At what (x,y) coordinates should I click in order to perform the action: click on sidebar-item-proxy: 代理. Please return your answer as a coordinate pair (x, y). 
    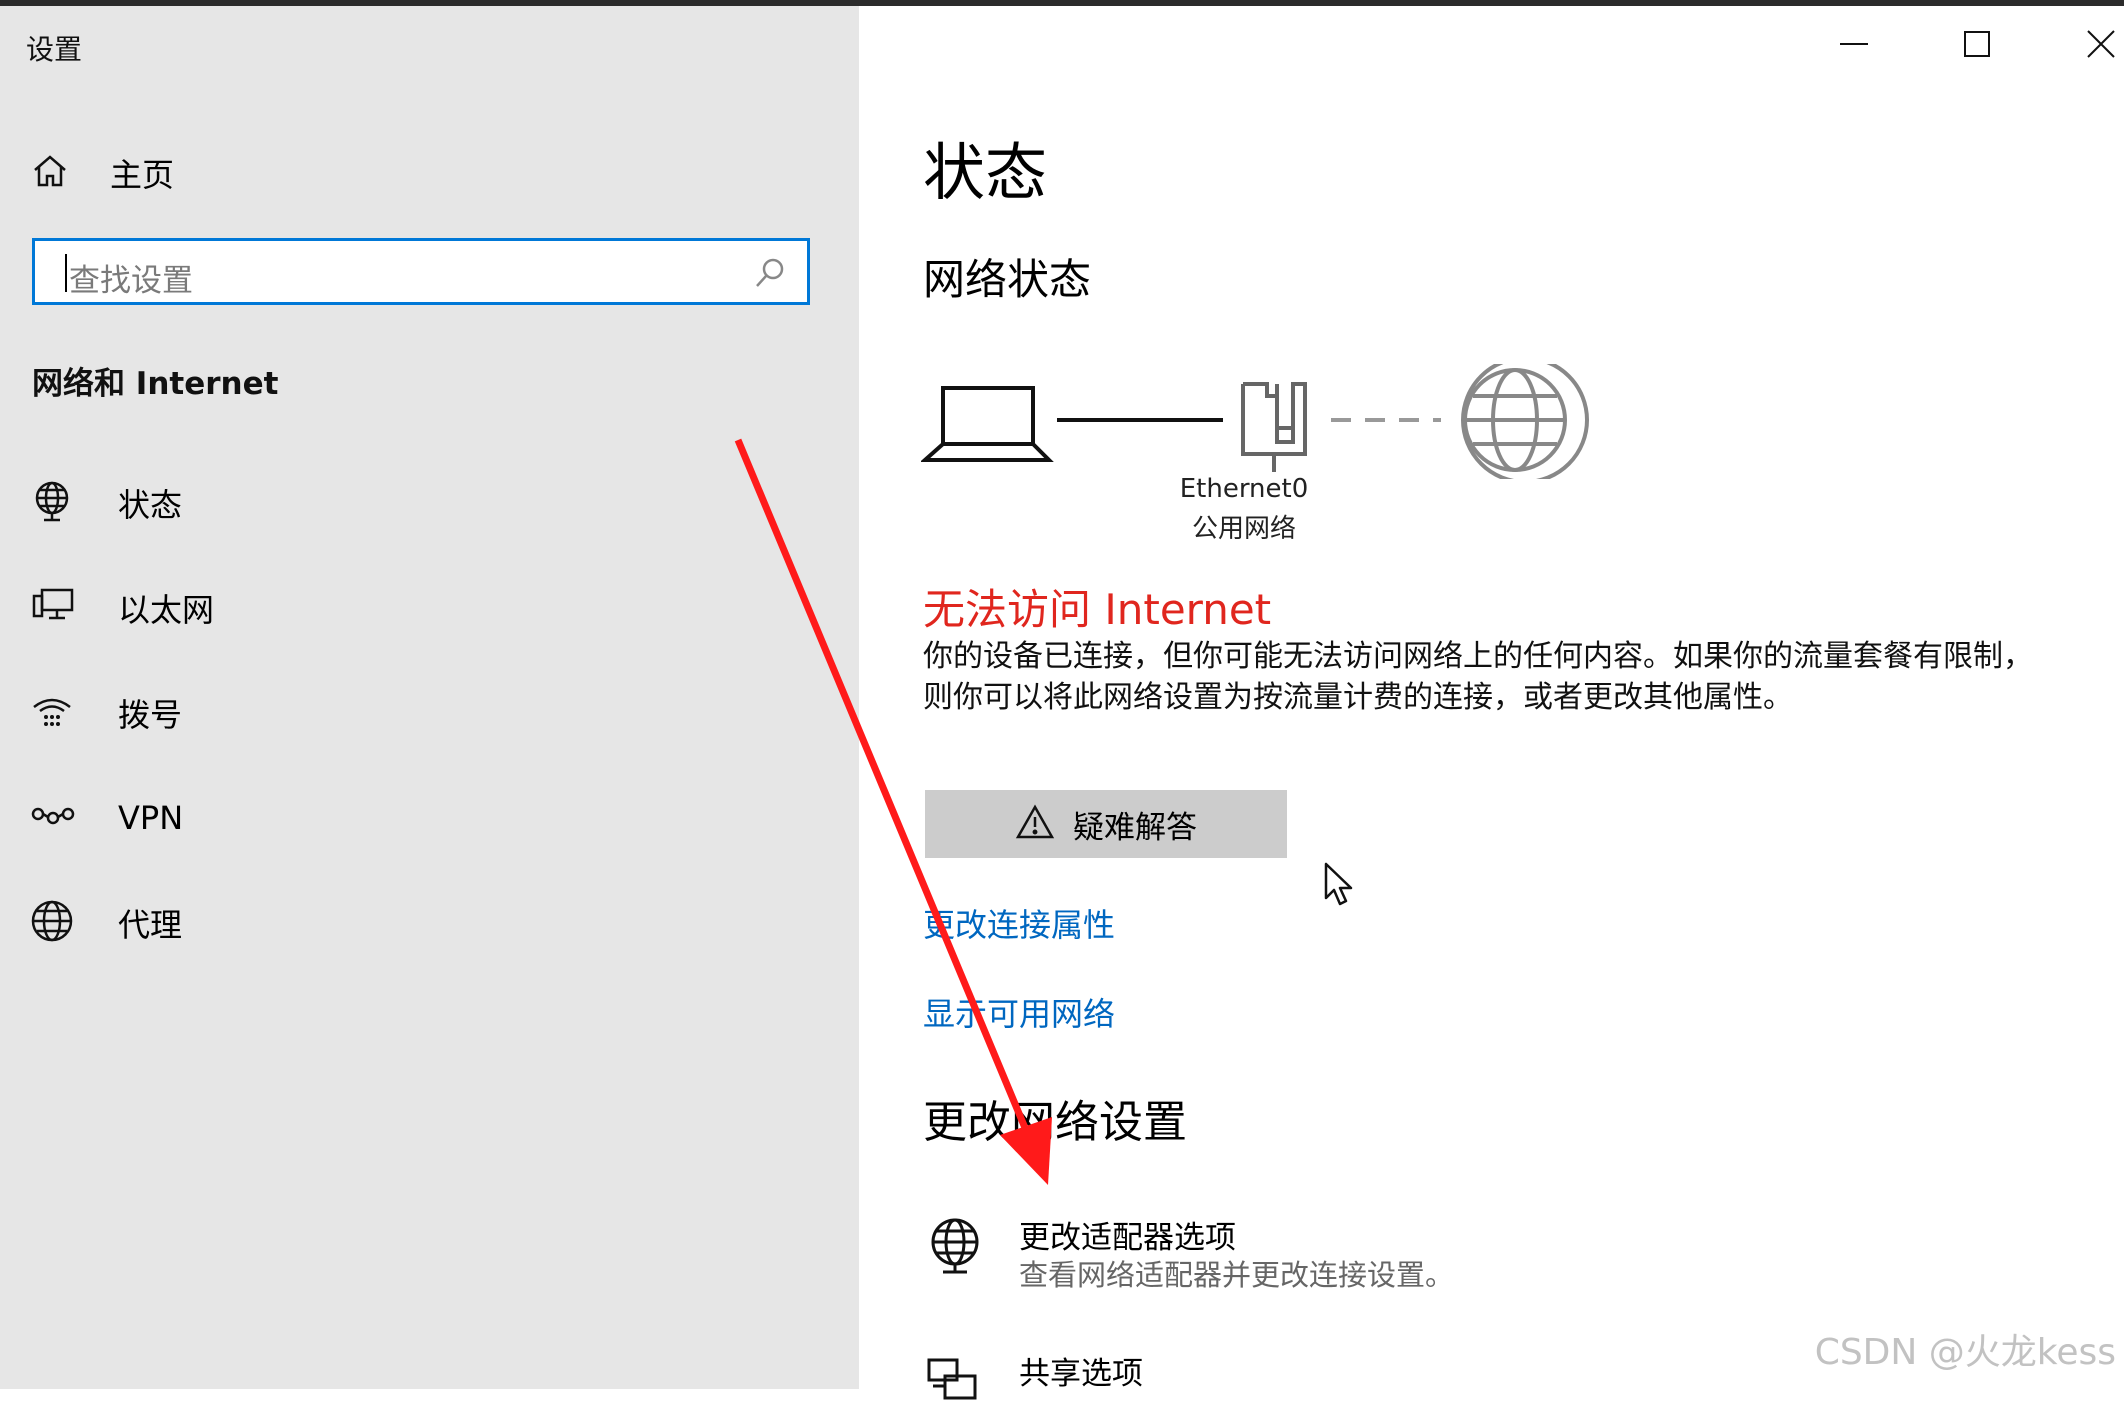
    Looking at the image, I should click on (106, 923).